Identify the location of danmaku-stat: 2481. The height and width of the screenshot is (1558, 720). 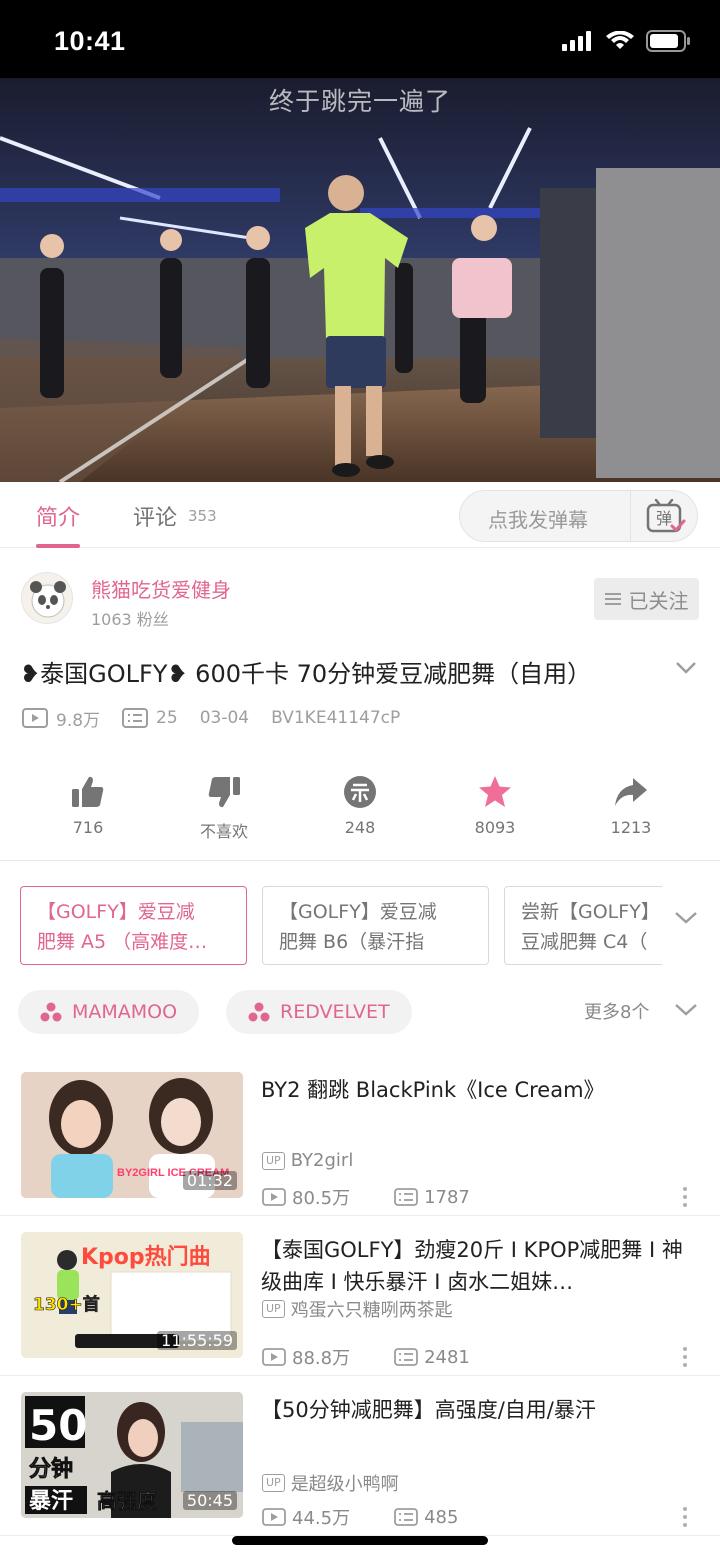
(432, 1357).